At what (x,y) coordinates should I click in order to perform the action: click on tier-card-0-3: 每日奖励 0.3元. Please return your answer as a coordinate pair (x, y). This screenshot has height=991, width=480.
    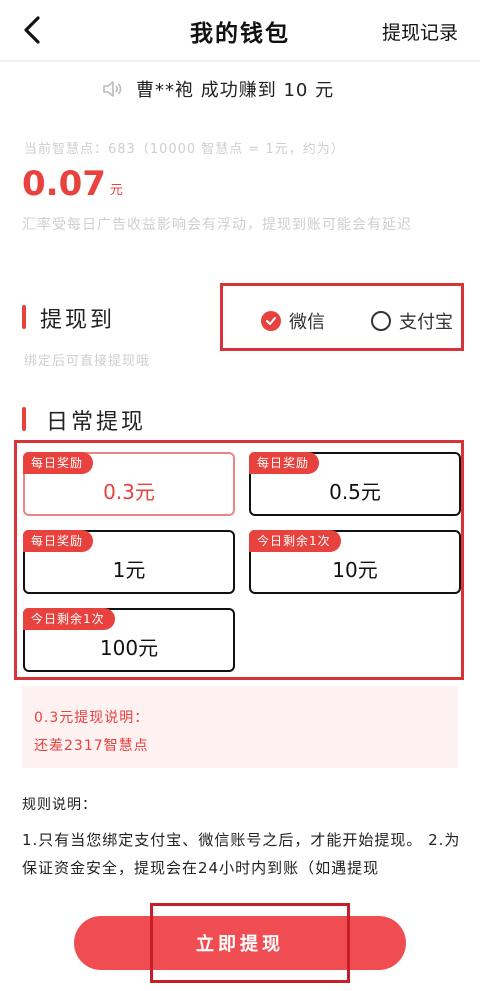
    Looking at the image, I should click on (129, 484).